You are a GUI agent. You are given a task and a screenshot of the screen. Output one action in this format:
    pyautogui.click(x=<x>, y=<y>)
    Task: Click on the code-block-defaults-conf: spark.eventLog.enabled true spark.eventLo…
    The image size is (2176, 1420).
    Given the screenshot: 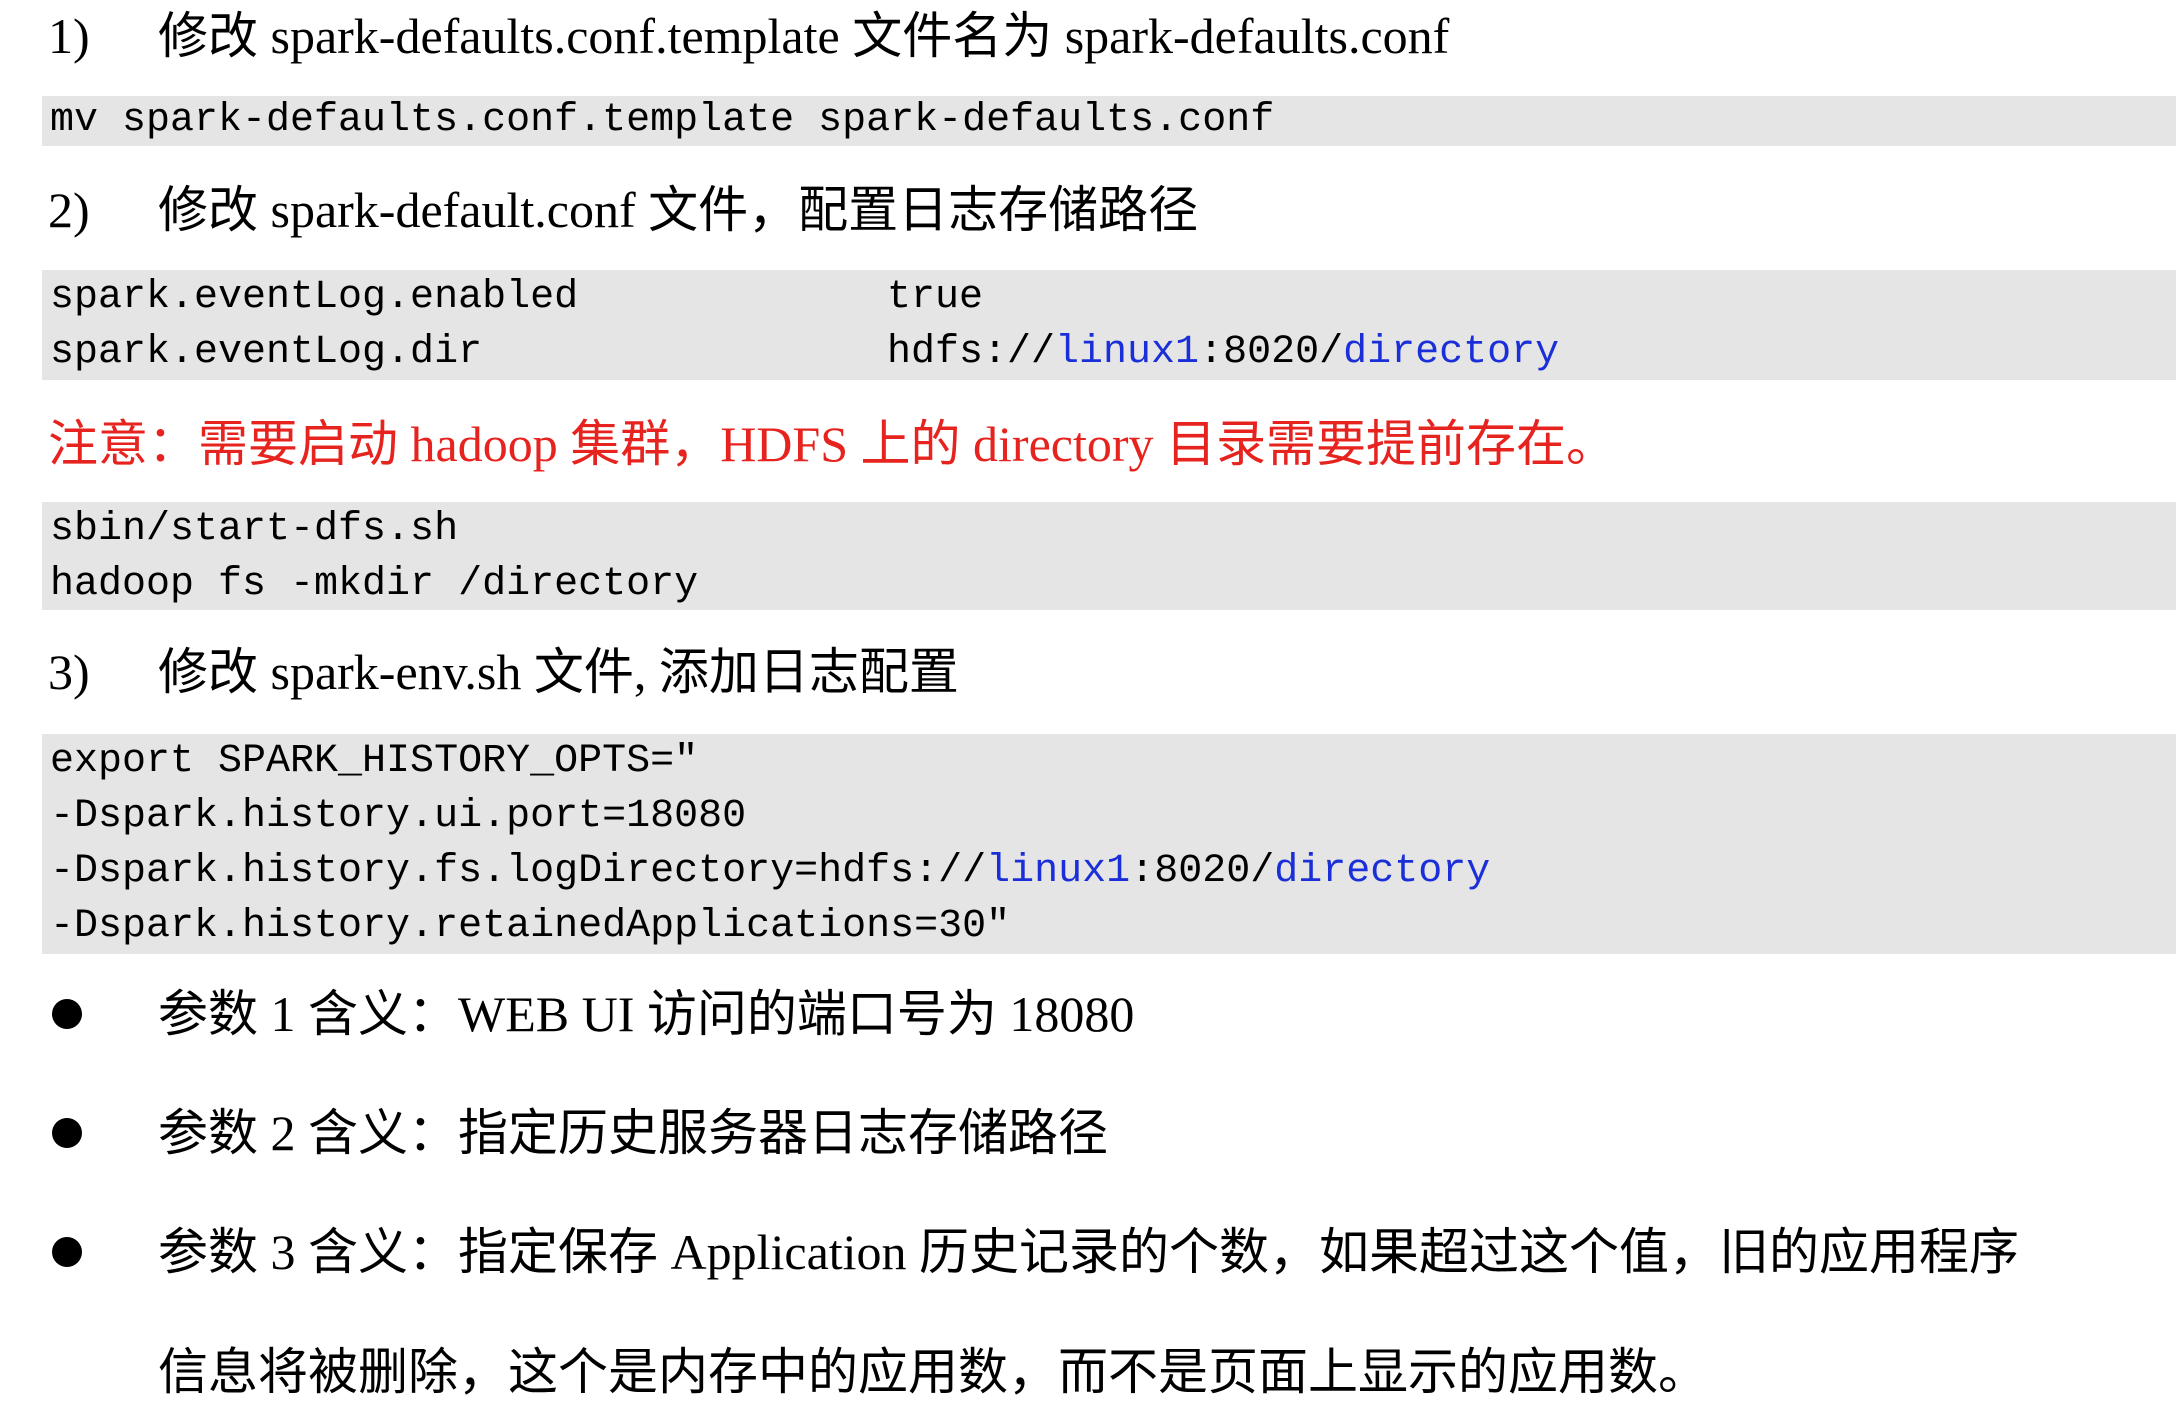 What is the action you would take?
    pyautogui.click(x=1109, y=325)
    